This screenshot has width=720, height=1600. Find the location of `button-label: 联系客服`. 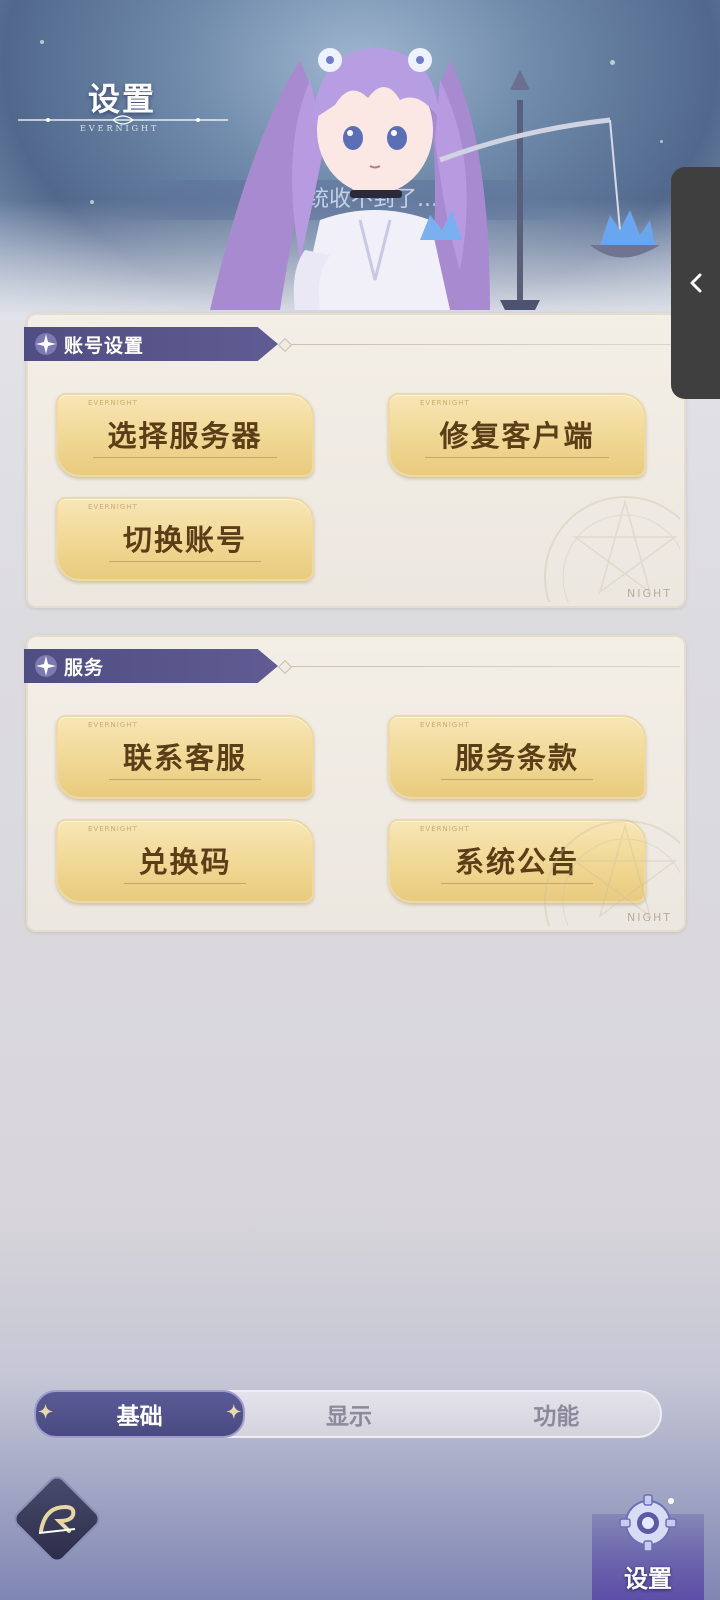

button-label: 联系客服 is located at coordinates (184, 757).